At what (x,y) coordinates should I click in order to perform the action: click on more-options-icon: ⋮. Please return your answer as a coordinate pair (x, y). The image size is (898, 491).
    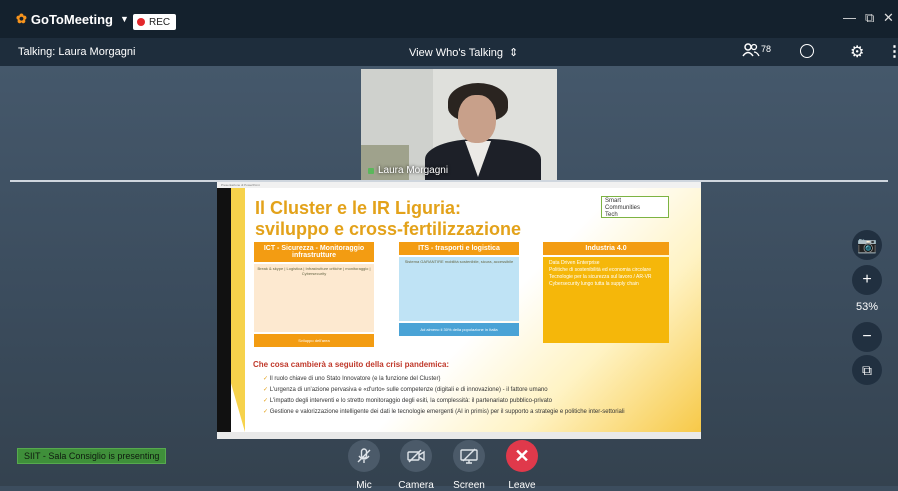
    Looking at the image, I should click on (892, 51).